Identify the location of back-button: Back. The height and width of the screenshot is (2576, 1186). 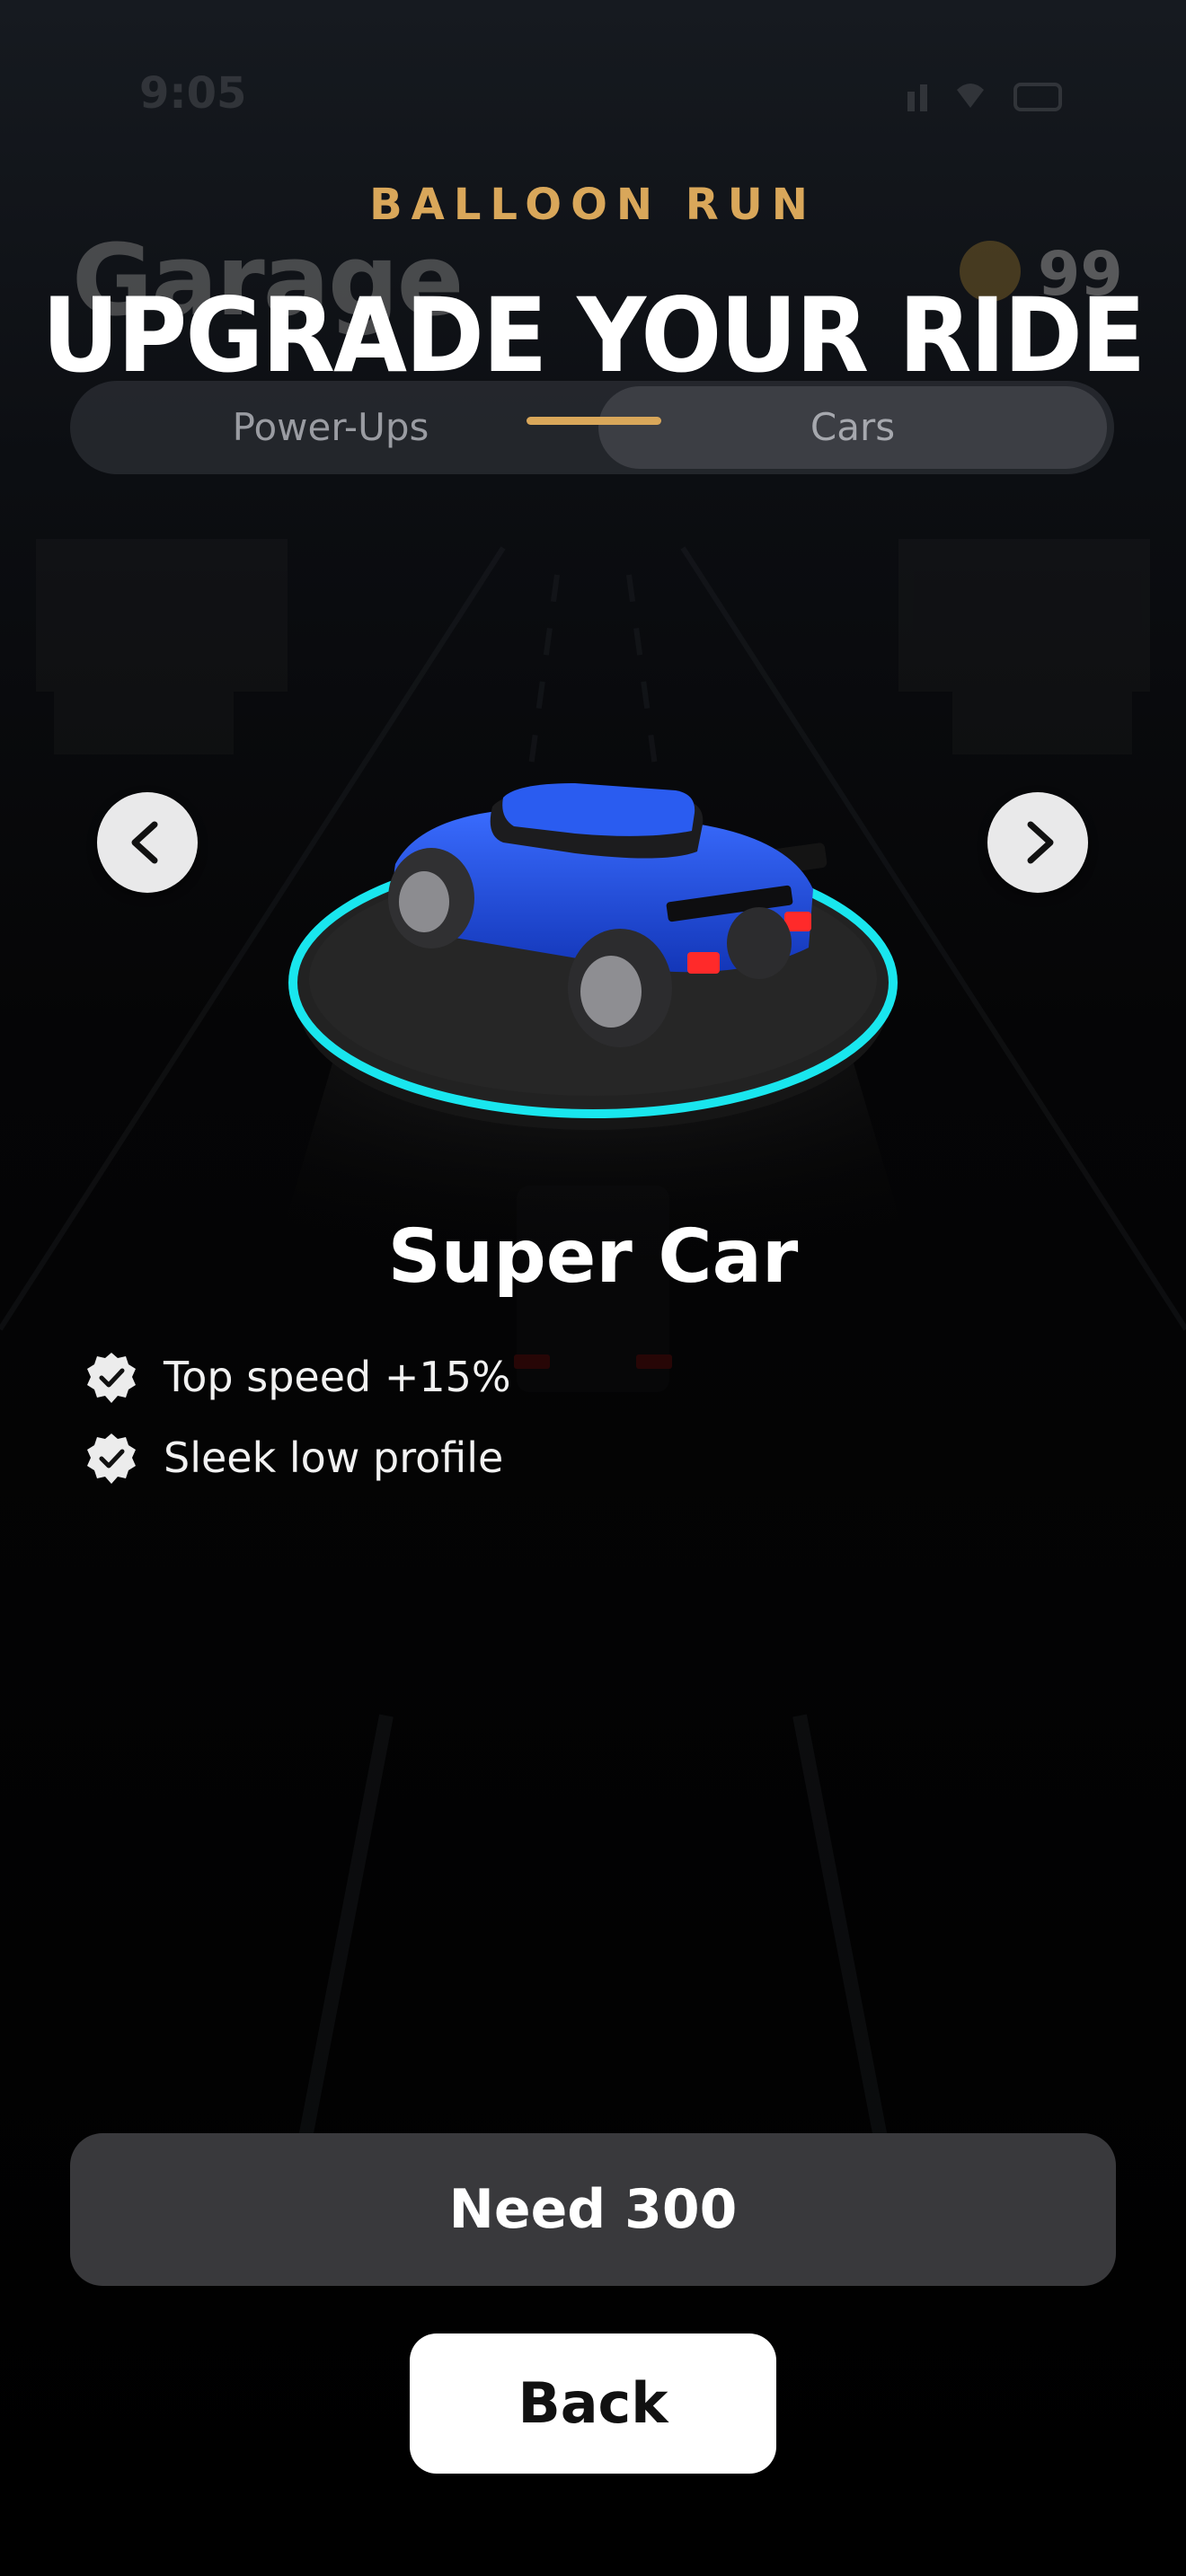
(593, 2403).